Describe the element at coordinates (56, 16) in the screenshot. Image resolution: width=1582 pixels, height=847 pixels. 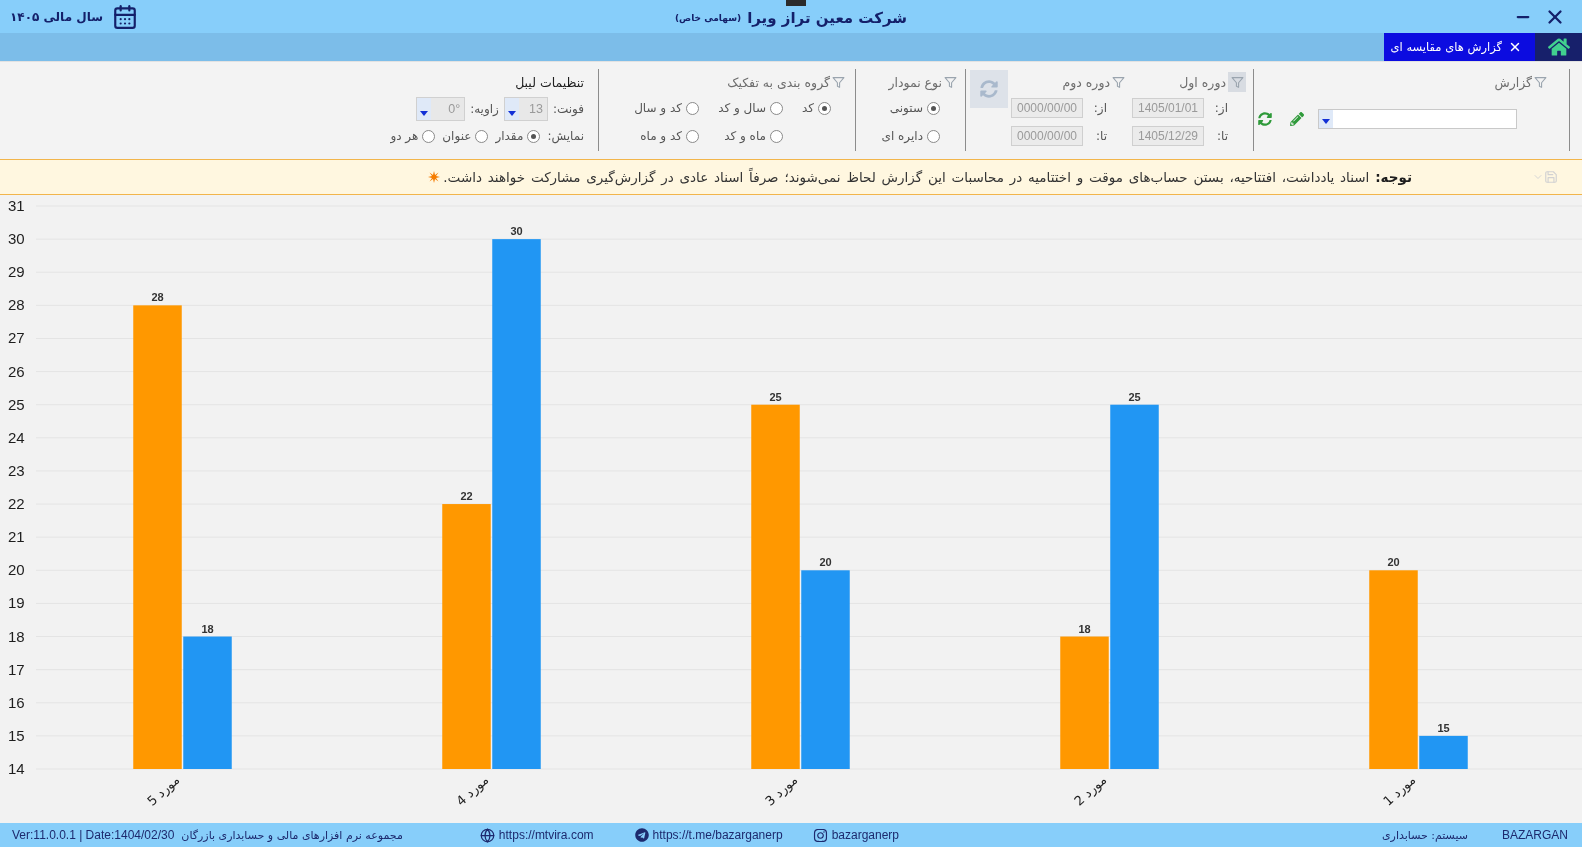
I see `fiscal-year-label: سال مالی ۱۴۰۵` at that location.